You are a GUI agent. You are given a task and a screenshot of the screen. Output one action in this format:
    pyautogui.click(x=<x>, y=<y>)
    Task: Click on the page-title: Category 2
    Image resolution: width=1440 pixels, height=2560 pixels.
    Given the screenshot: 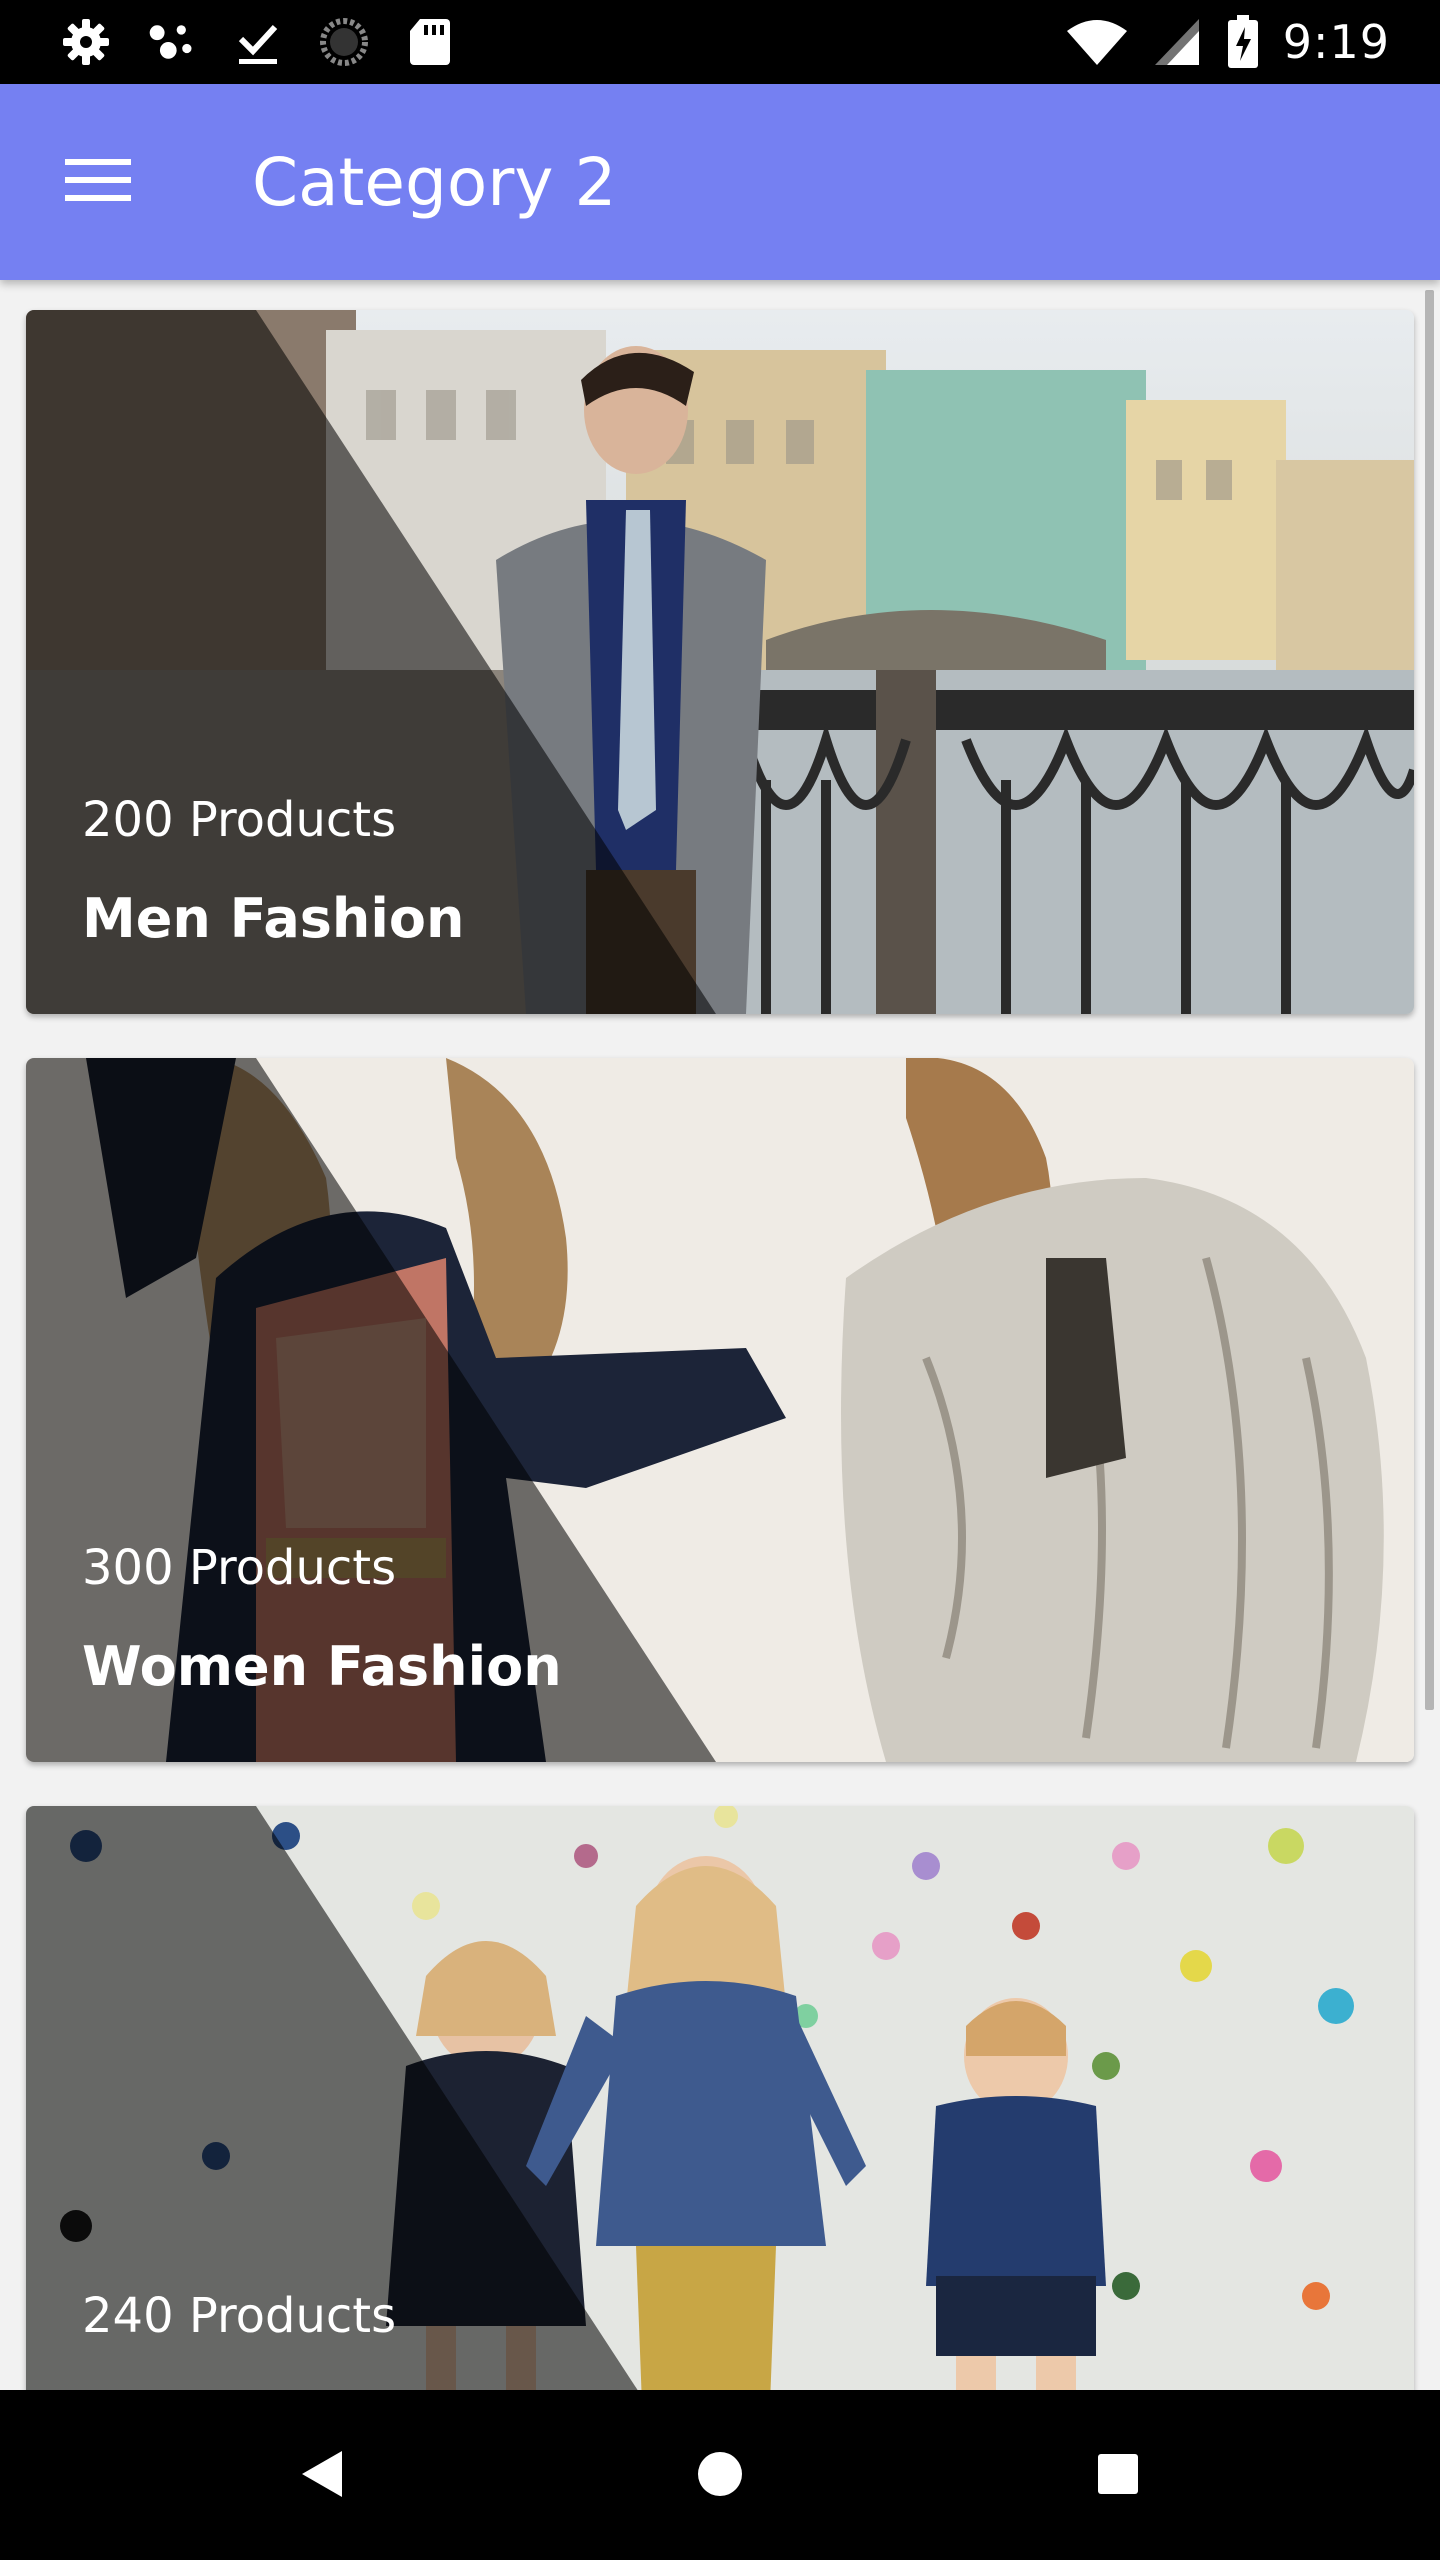 What is the action you would take?
    pyautogui.click(x=434, y=182)
    